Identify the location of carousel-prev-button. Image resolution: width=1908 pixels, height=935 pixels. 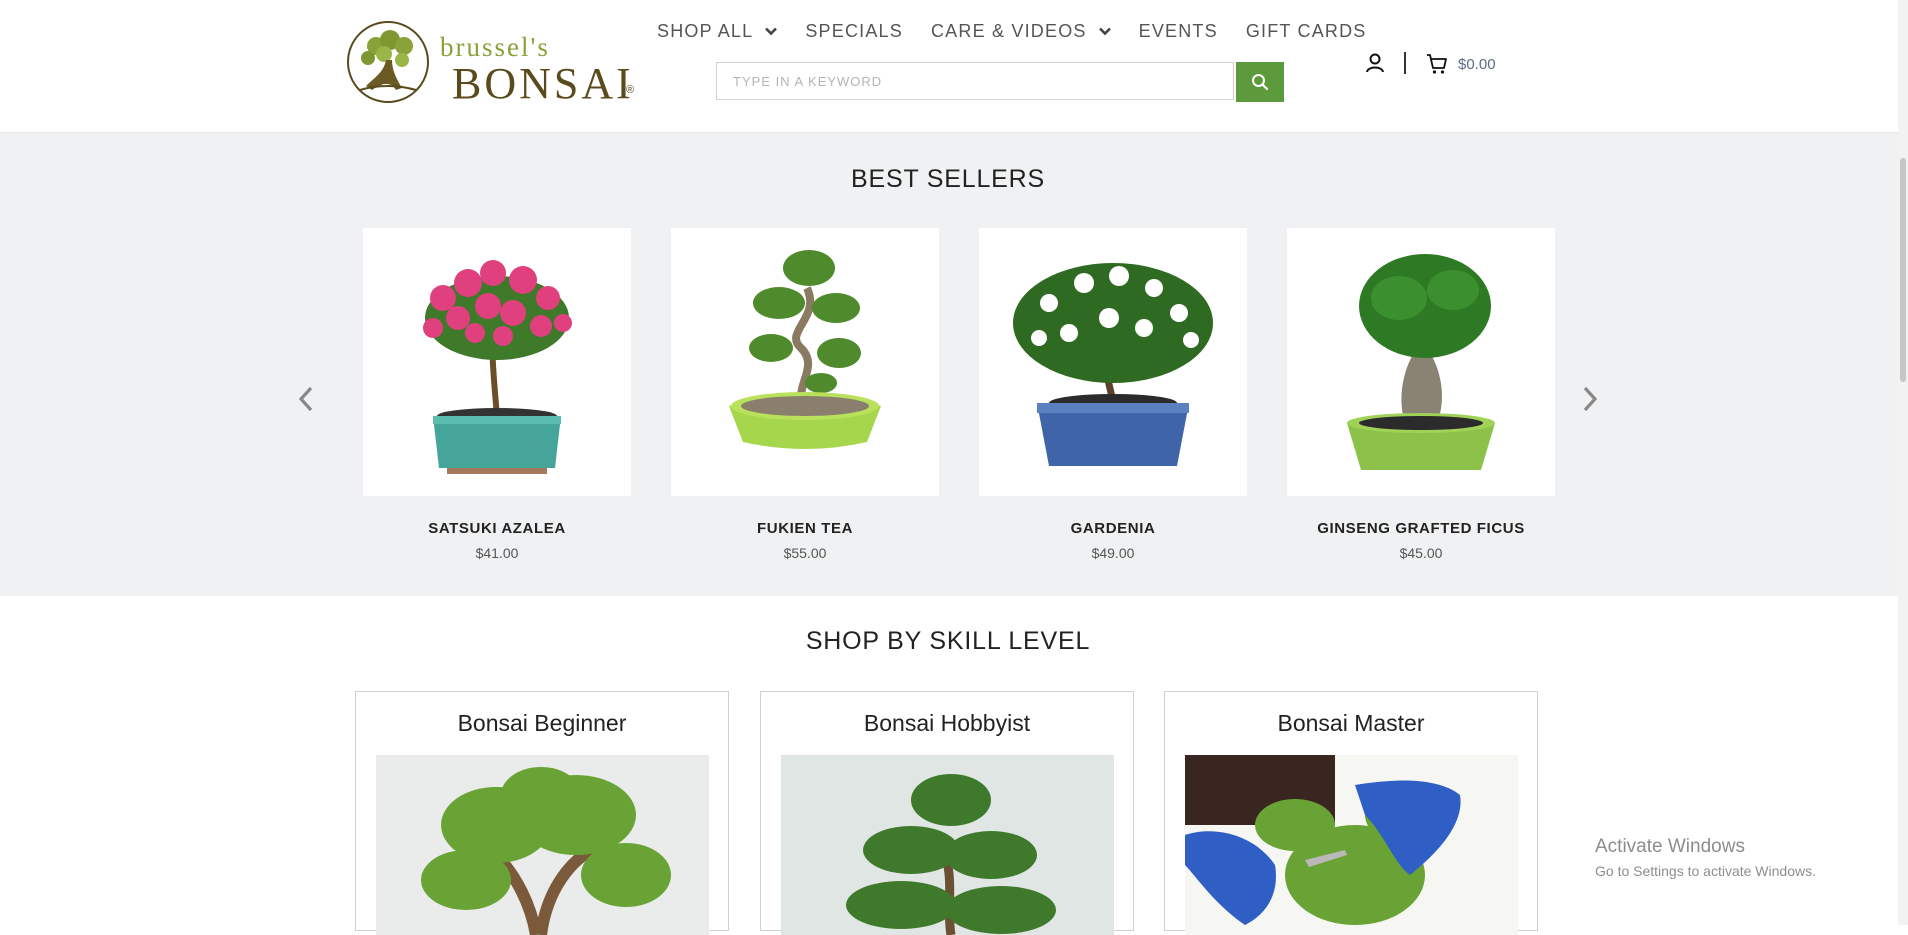
(306, 399).